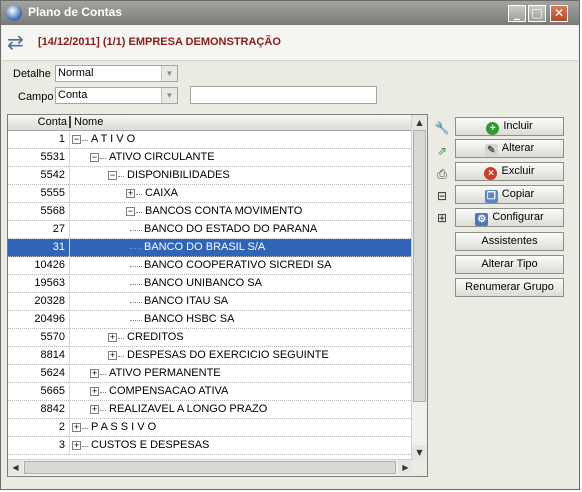 This screenshot has width=582, height=492. I want to click on table-row: 27 BANCO DO ESTADO DO PARANA, so click(210, 230).